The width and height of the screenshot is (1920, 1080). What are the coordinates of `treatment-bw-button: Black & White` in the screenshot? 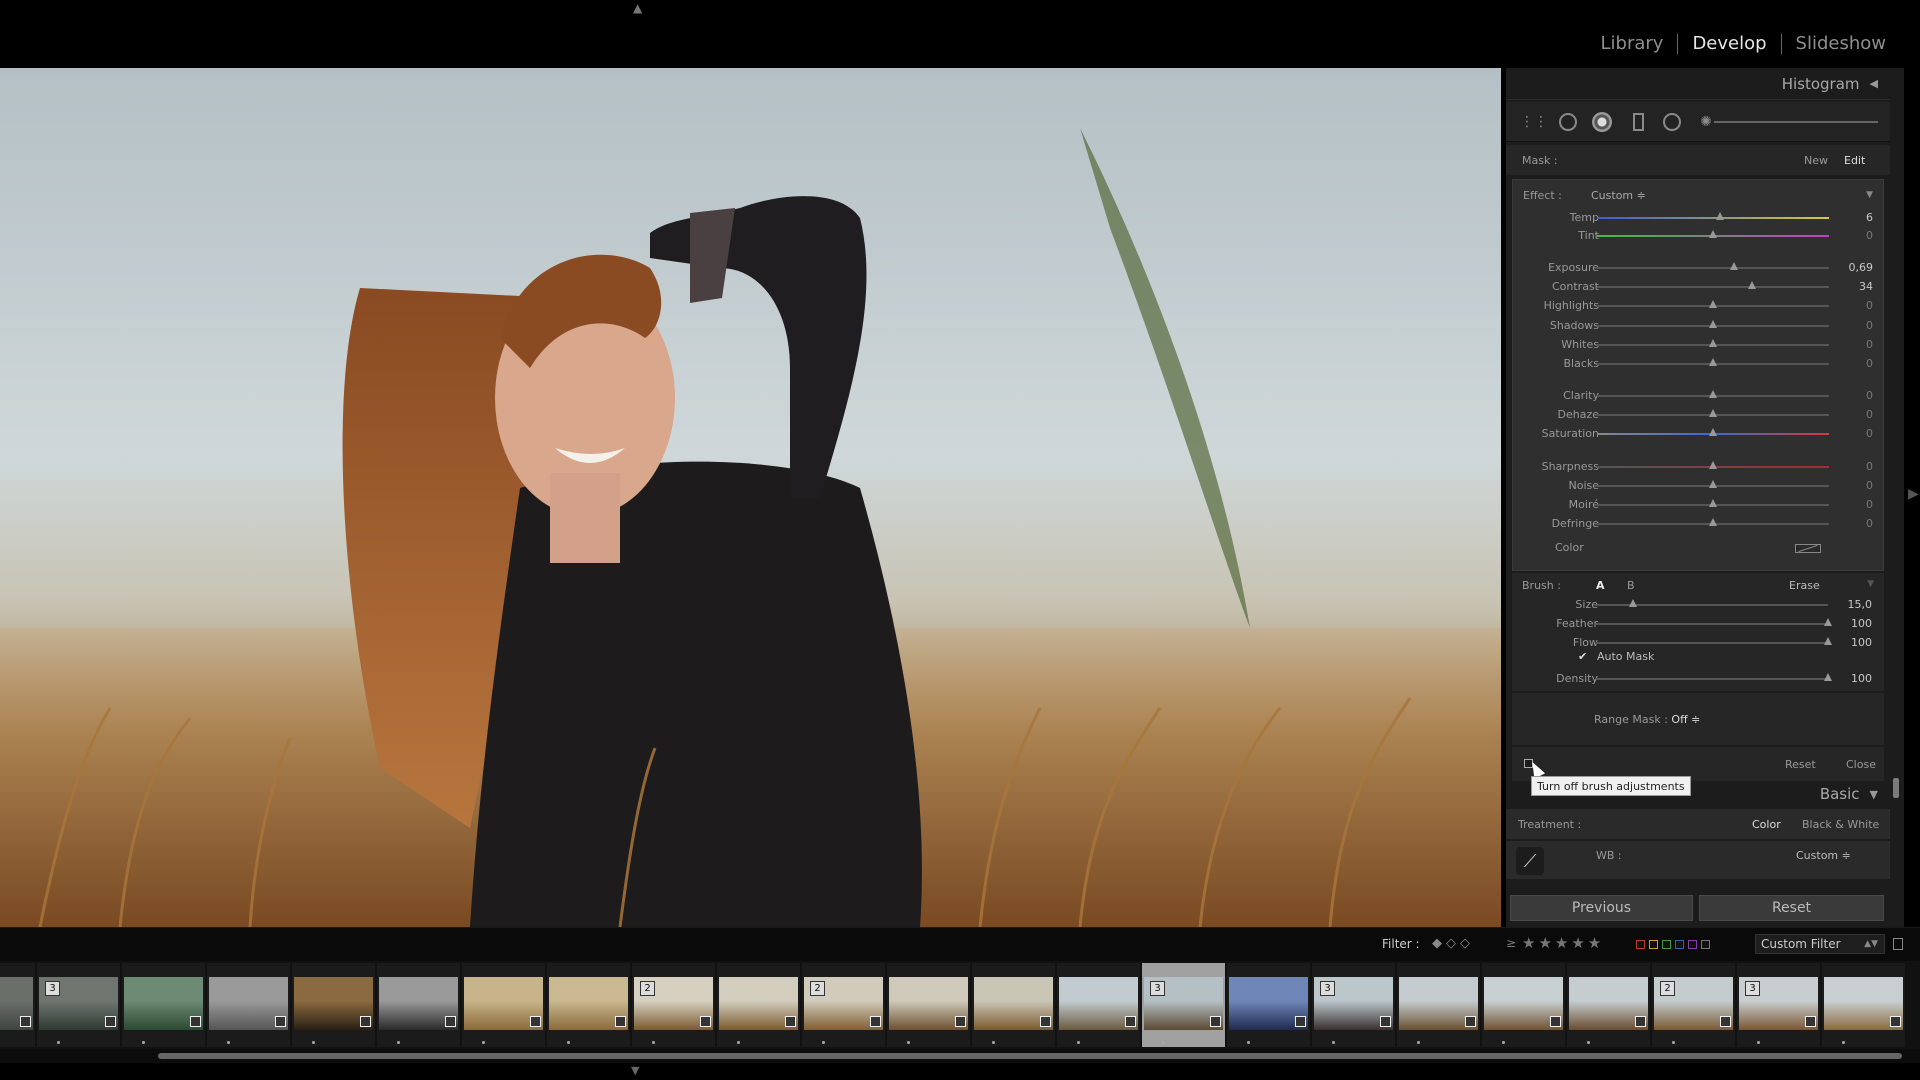 It's located at (1840, 824).